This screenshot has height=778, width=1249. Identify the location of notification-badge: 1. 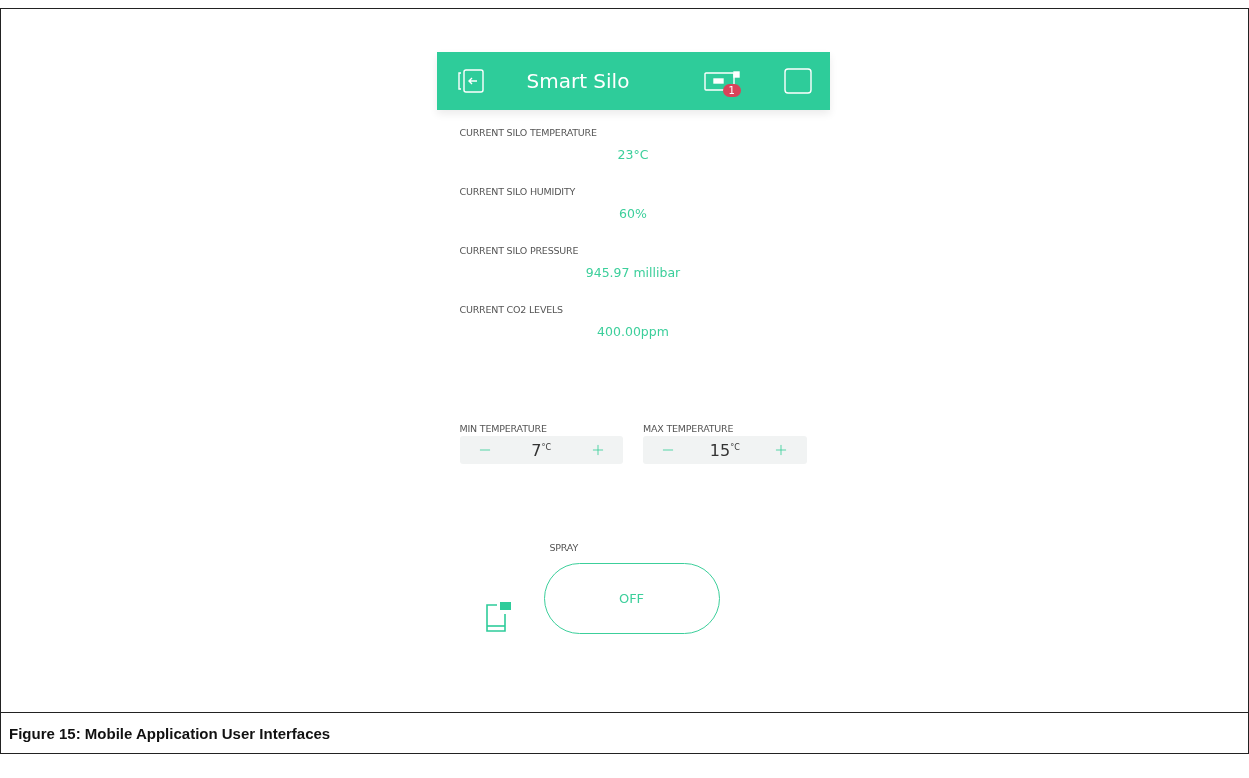
(731, 90).